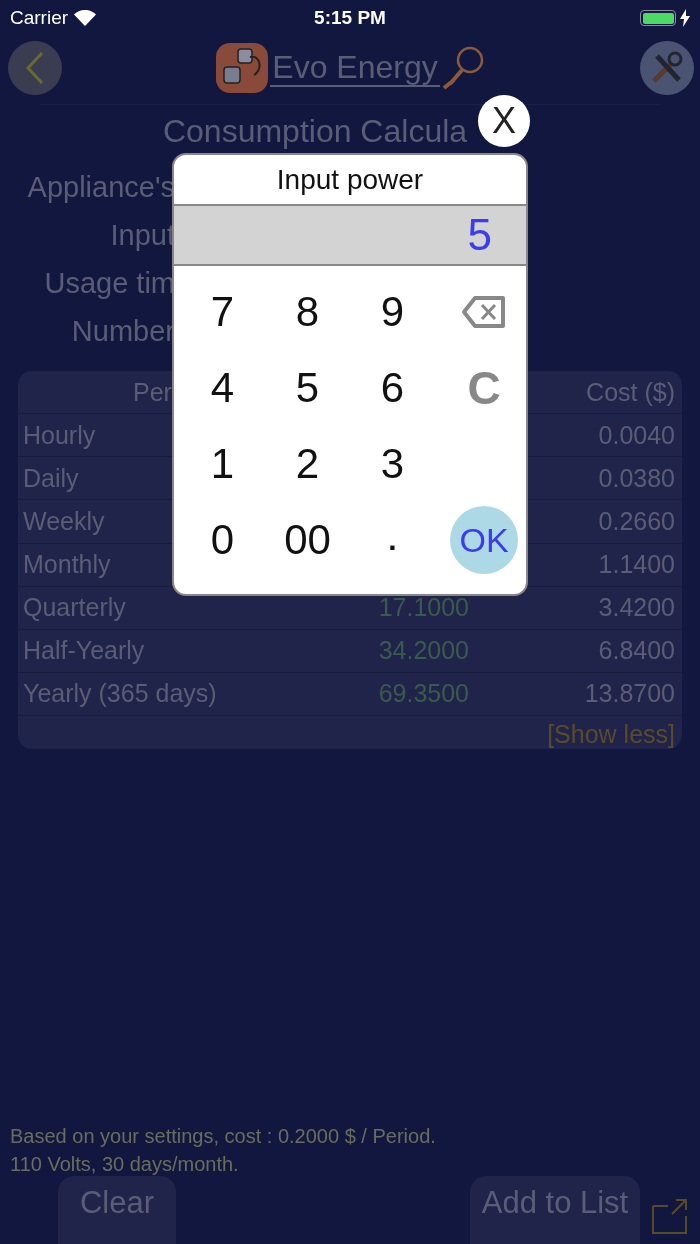  Describe the element at coordinates (636, 478) in the screenshot. I see `cost-value: 0.0380` at that location.